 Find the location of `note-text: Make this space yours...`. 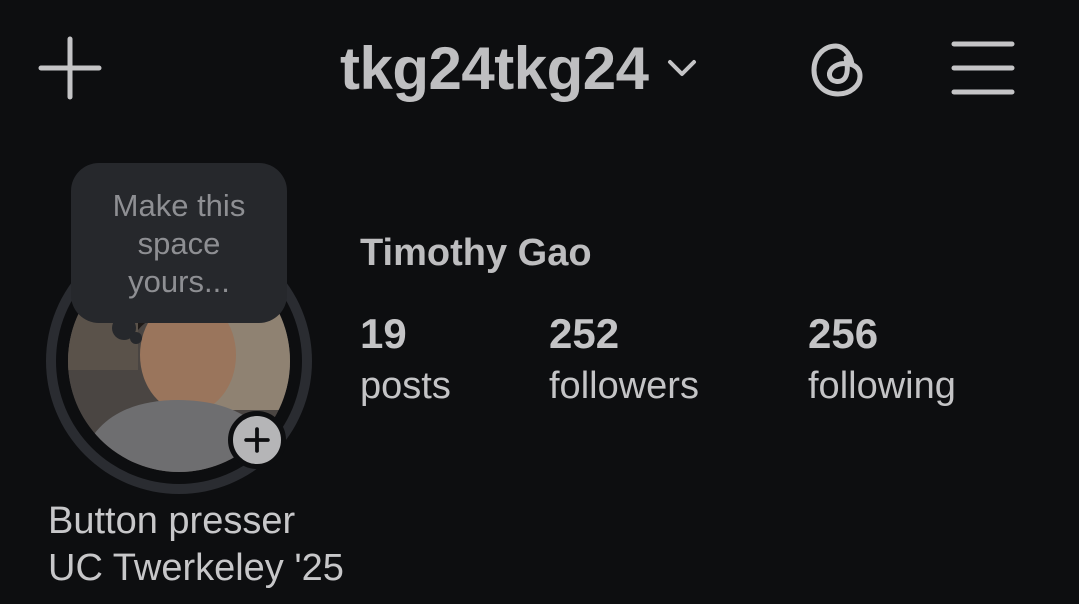

note-text: Make this space yours... is located at coordinates (179, 243).